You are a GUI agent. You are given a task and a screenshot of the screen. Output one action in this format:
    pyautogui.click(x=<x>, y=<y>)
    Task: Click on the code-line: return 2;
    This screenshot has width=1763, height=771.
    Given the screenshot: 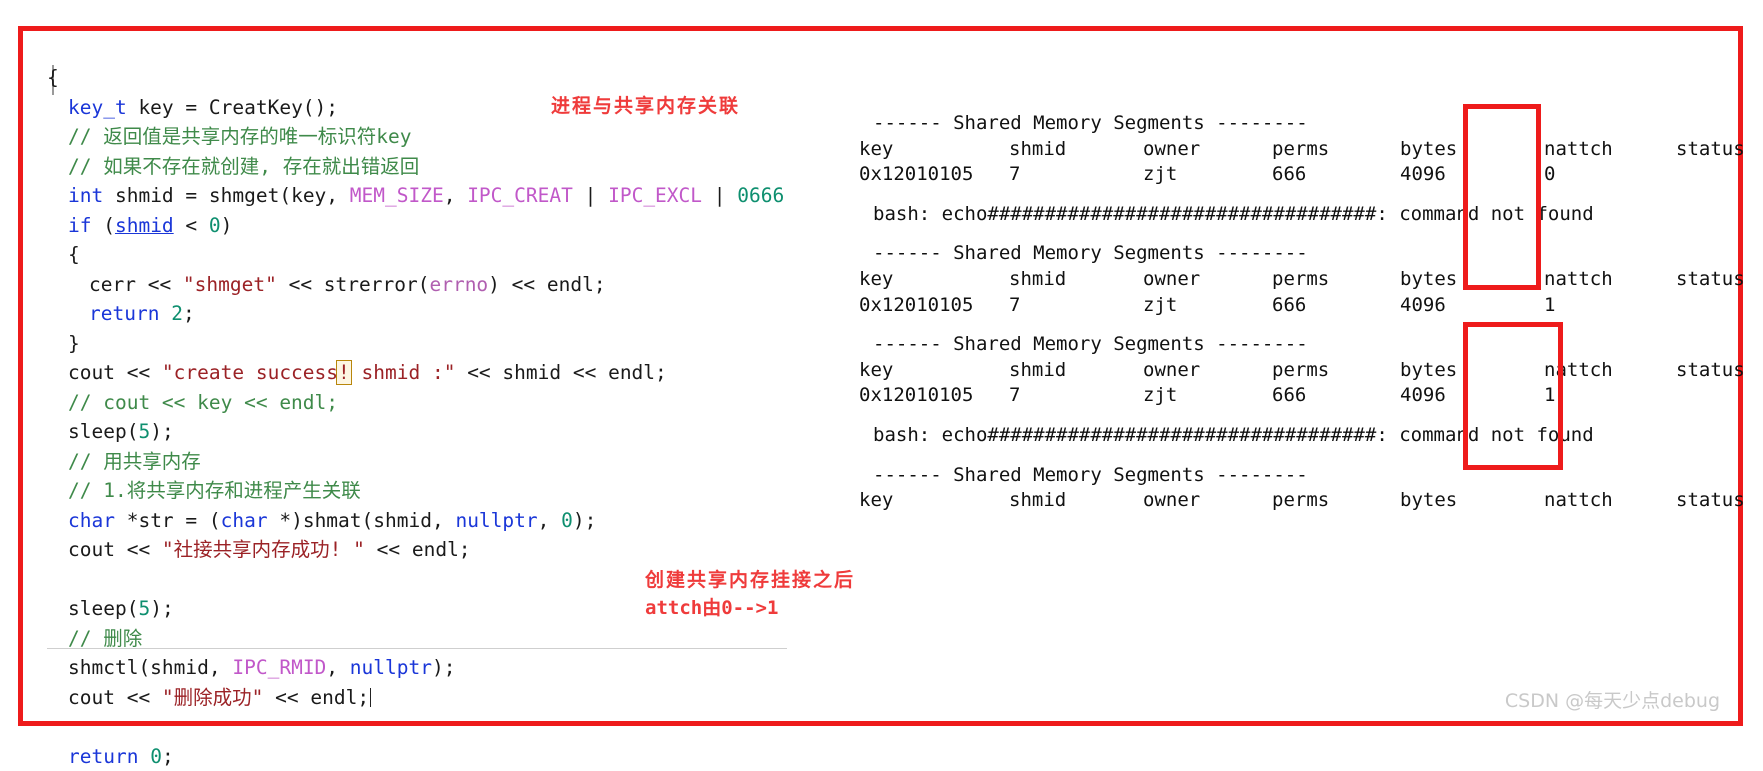 What is the action you would take?
    pyautogui.click(x=427, y=314)
    